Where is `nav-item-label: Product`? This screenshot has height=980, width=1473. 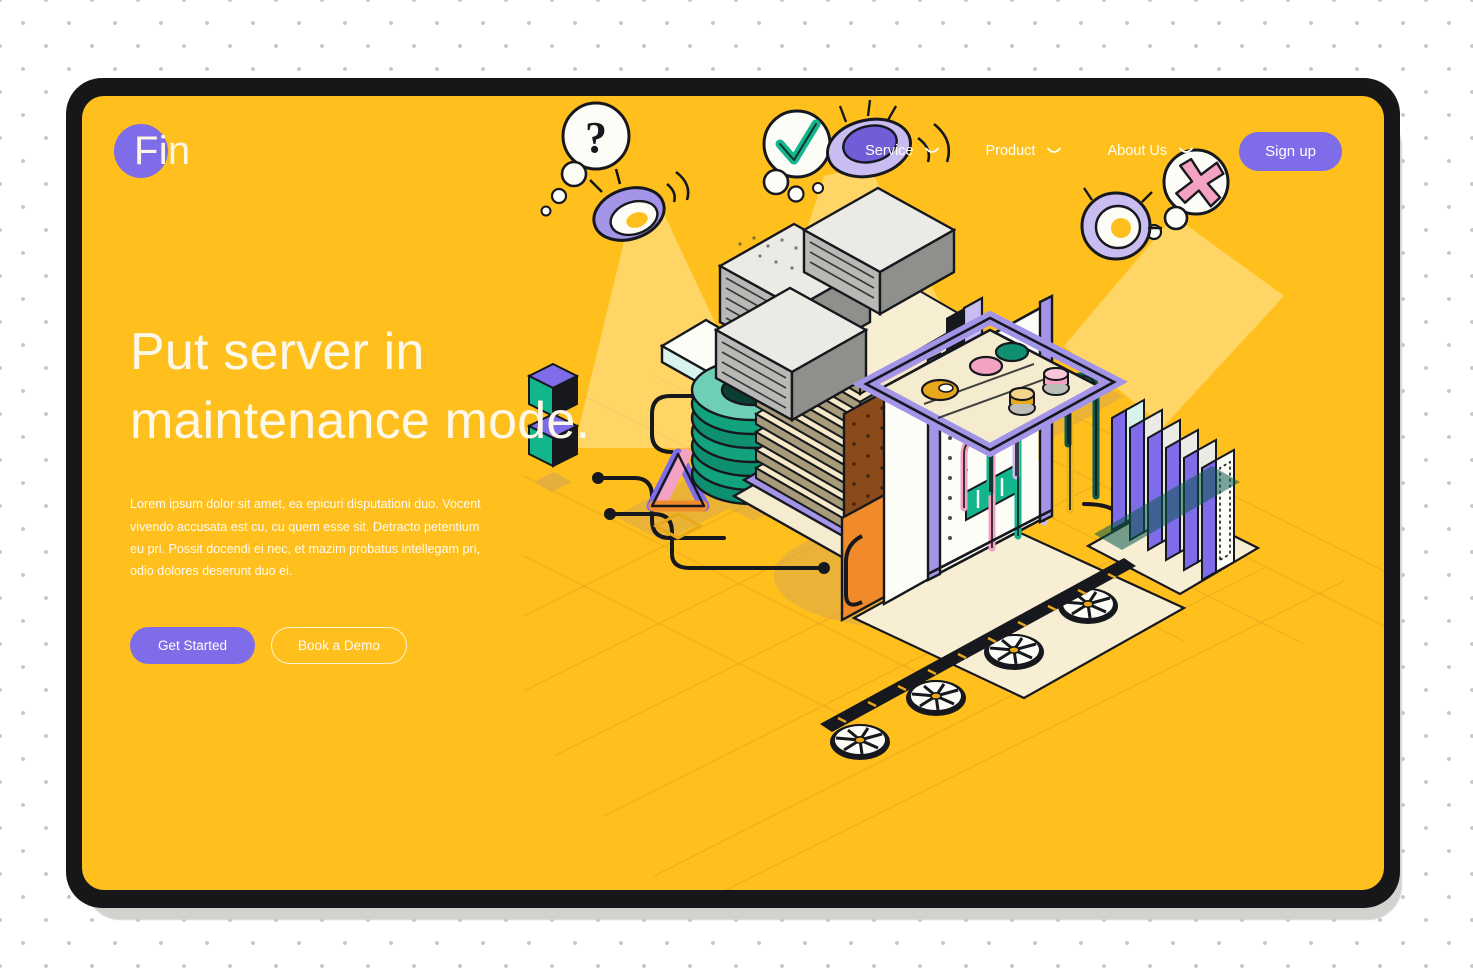
nav-item-label: Product is located at coordinates (1010, 151).